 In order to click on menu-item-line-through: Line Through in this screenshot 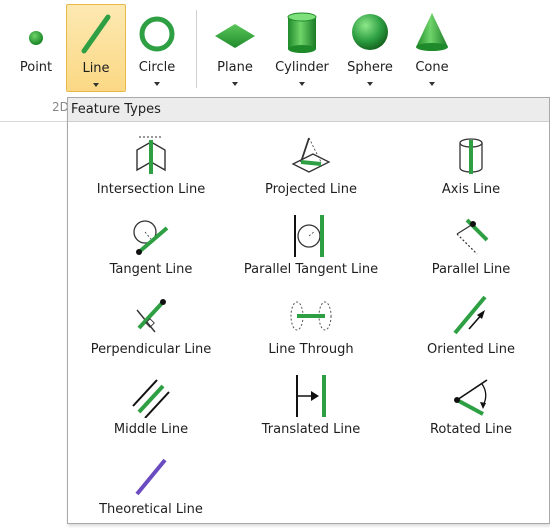, I will do `click(311, 330)`.